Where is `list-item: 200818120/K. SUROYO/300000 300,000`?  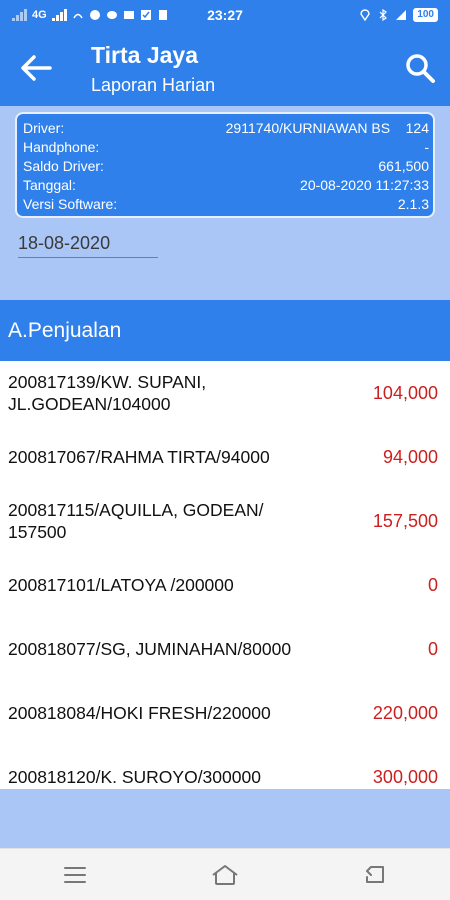 list-item: 200818120/K. SUROYO/300000 300,000 is located at coordinates (225, 767).